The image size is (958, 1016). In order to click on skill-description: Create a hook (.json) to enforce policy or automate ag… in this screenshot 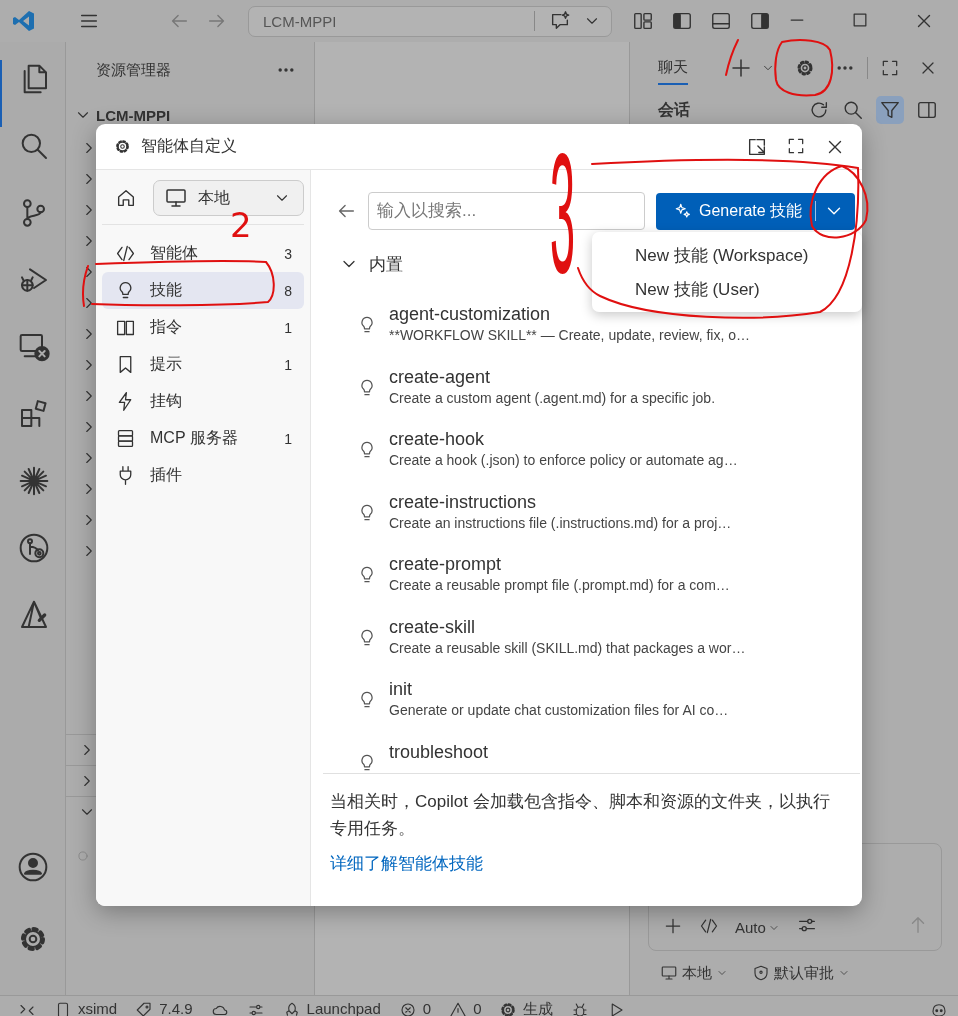, I will do `click(563, 460)`.